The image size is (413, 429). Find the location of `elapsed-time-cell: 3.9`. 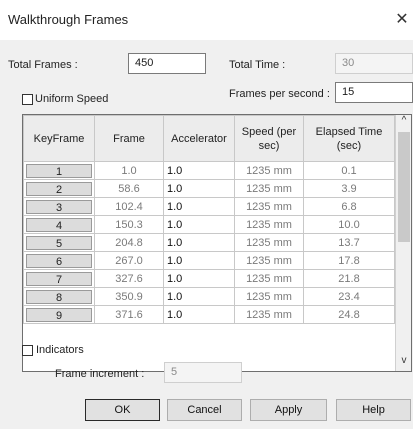

elapsed-time-cell: 3.9 is located at coordinates (349, 188).